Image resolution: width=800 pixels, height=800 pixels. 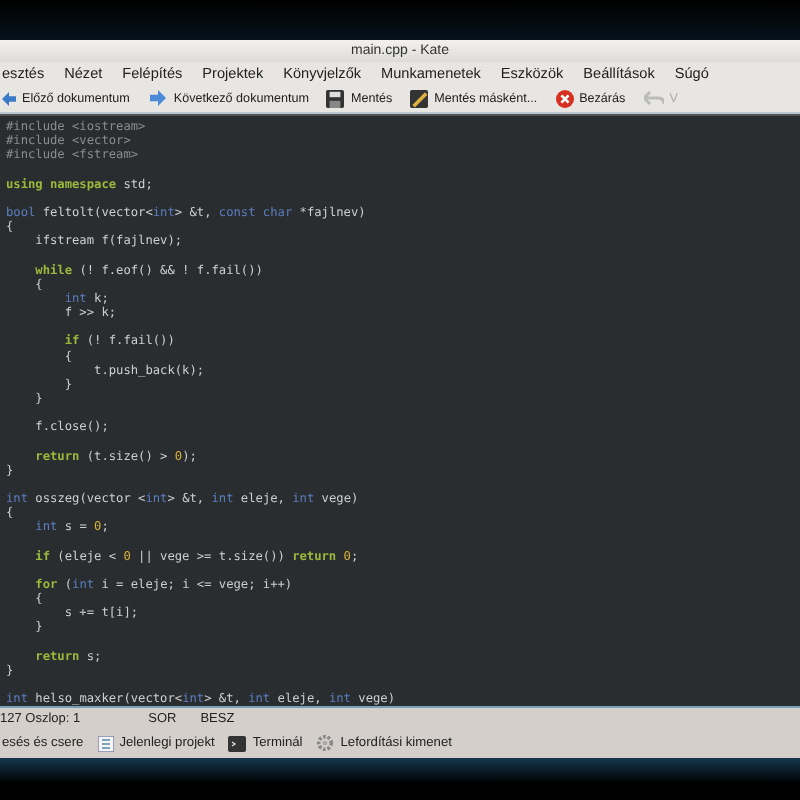 I want to click on undo-arrow-icon, so click(x=653, y=98).